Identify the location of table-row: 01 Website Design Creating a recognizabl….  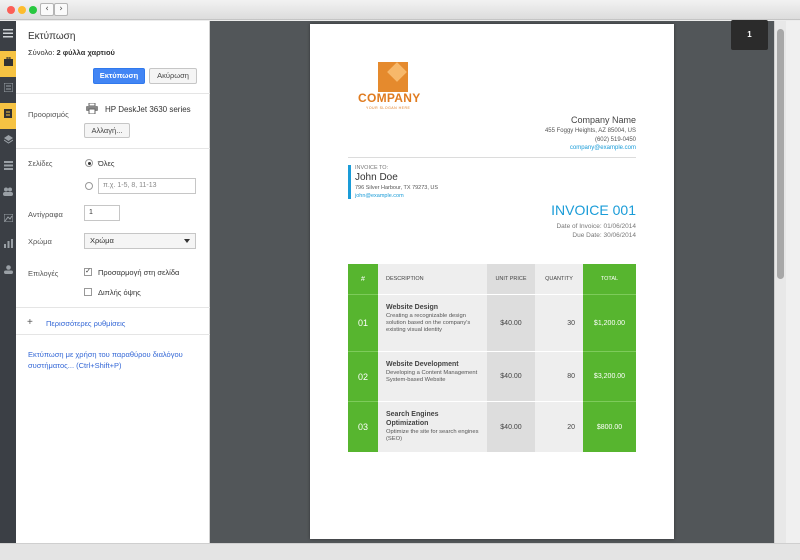
(492, 322).